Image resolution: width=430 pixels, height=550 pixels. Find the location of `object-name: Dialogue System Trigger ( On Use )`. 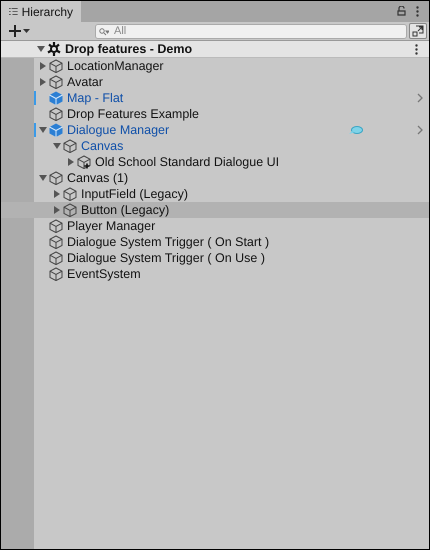

object-name: Dialogue System Trigger ( On Use ) is located at coordinates (166, 258).